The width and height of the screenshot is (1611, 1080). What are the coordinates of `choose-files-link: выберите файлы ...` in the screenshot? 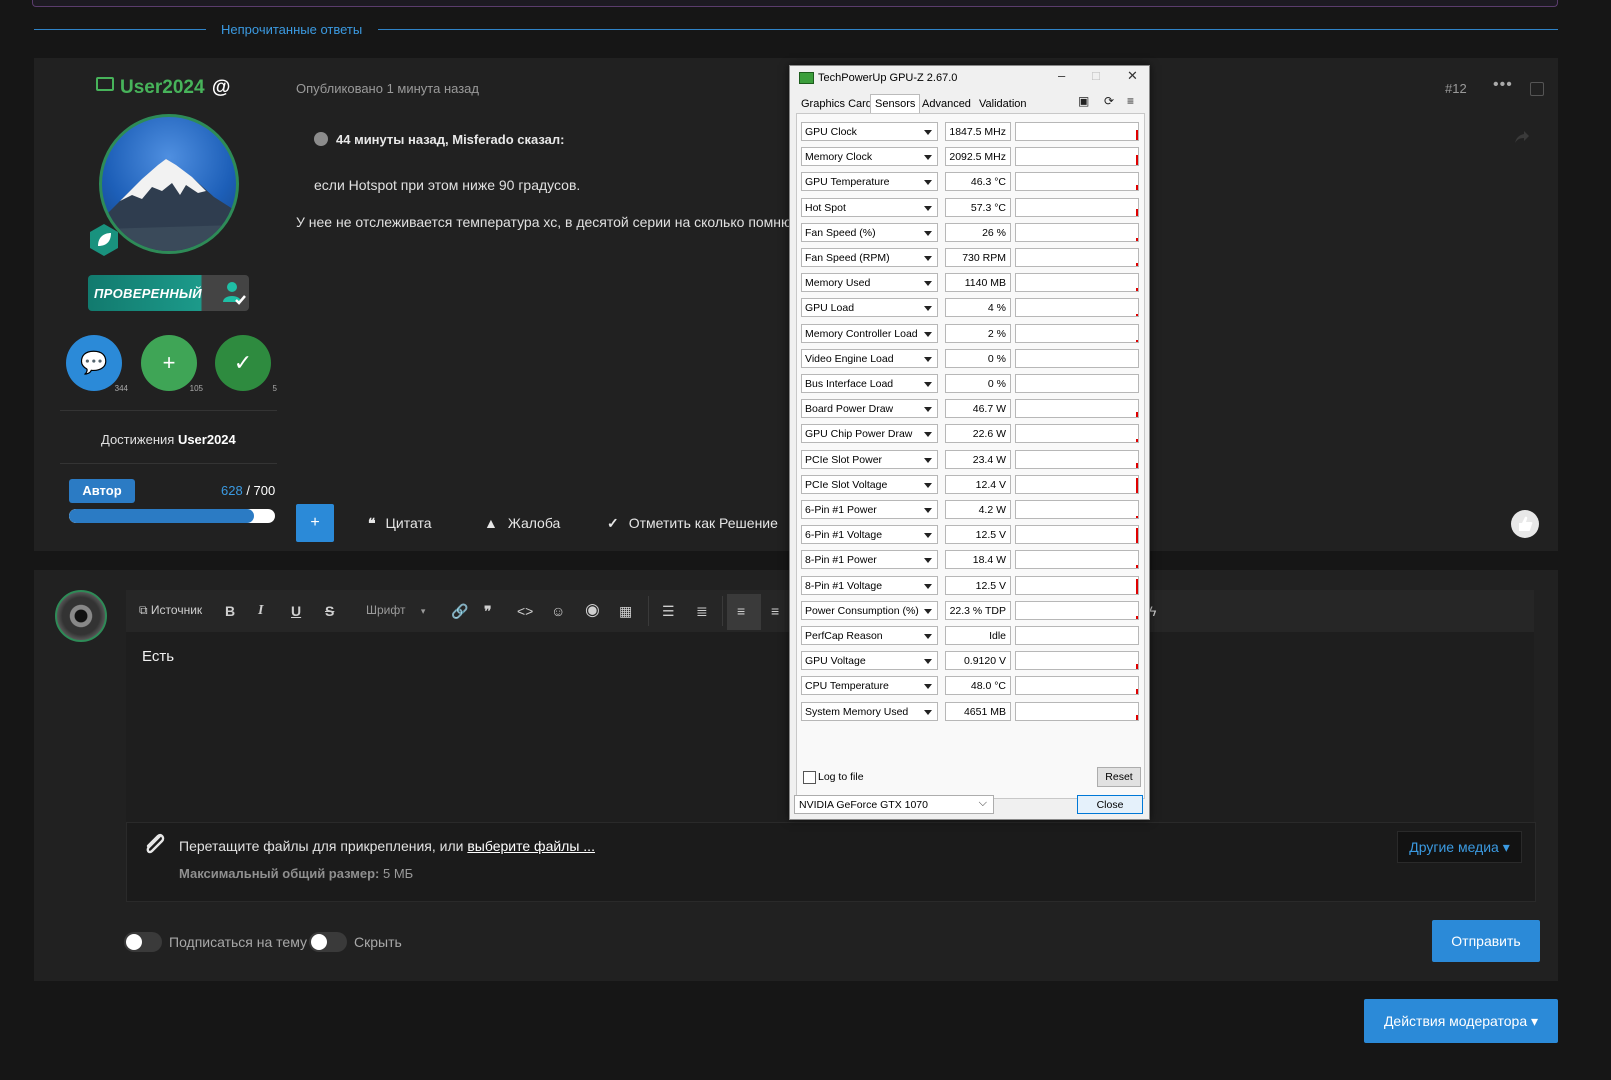 It's located at (531, 846).